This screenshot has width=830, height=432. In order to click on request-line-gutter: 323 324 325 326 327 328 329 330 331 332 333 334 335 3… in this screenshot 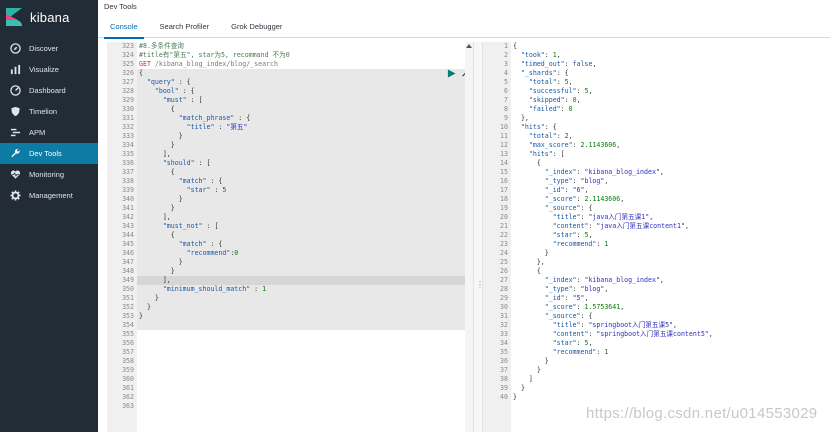, I will do `click(122, 237)`.